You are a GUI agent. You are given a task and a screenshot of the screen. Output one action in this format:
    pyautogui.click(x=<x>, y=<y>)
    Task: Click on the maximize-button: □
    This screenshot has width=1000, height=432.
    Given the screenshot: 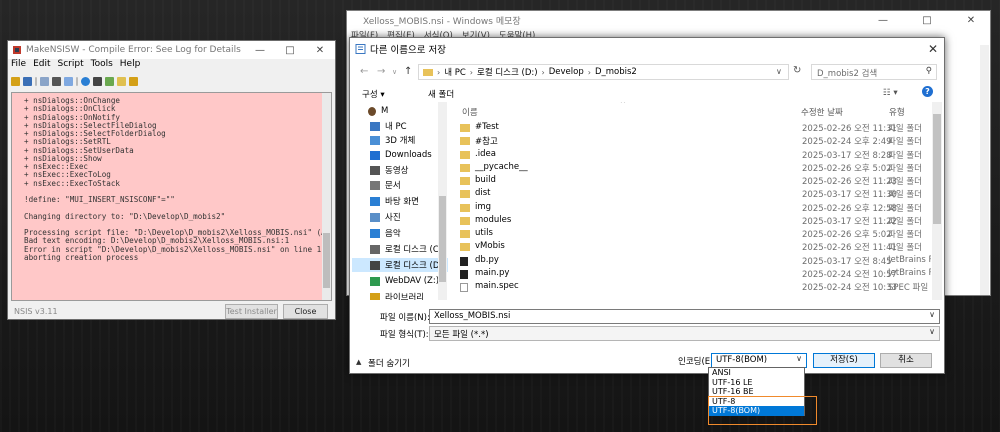 What is the action you would take?
    pyautogui.click(x=290, y=50)
    